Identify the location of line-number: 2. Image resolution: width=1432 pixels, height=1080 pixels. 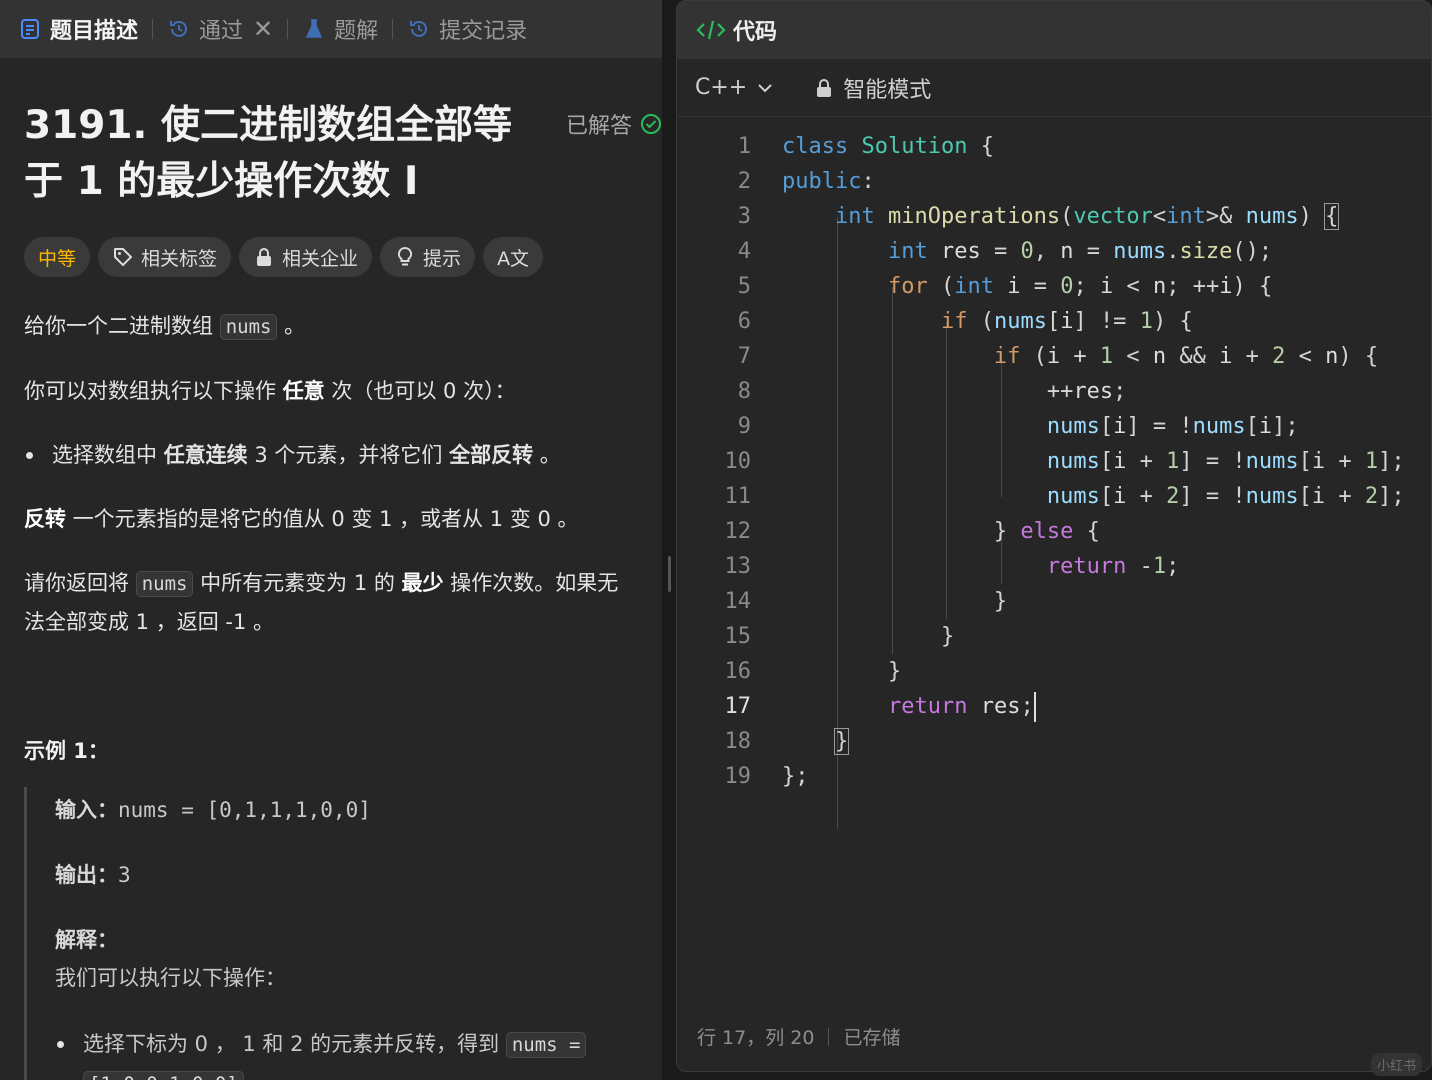
(744, 181).